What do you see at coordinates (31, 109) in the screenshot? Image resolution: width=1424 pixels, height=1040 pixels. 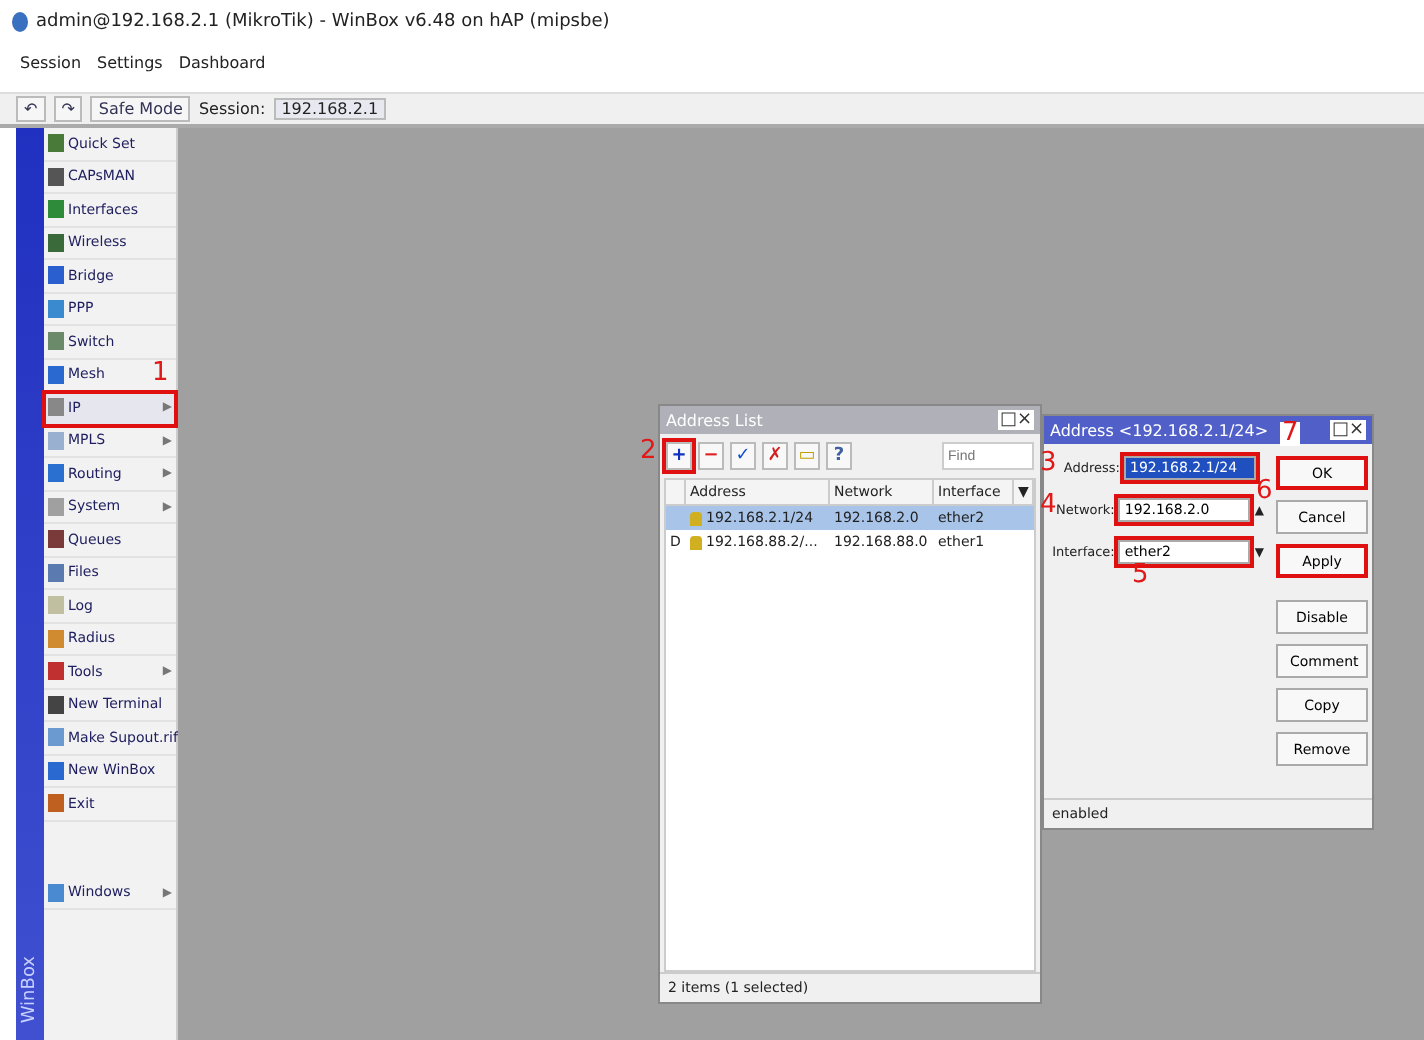 I see `undo-button: ↶` at bounding box center [31, 109].